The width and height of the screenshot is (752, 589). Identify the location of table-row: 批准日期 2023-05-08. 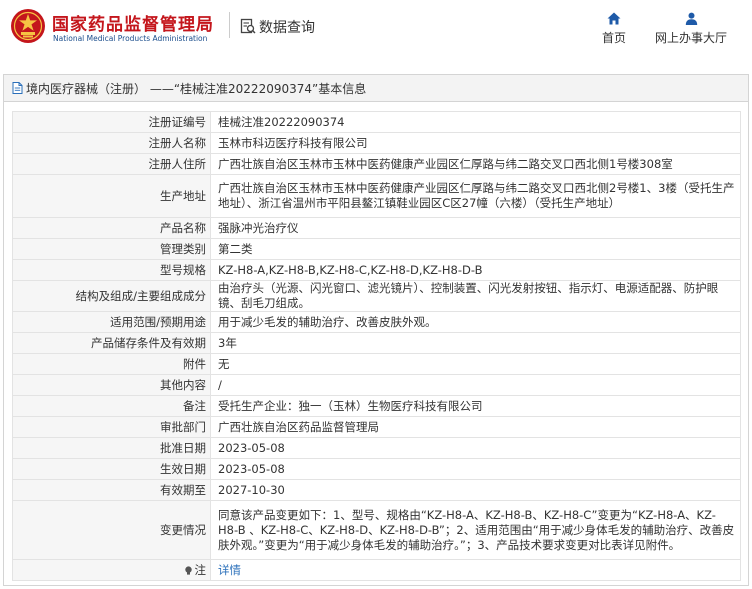
(376, 448).